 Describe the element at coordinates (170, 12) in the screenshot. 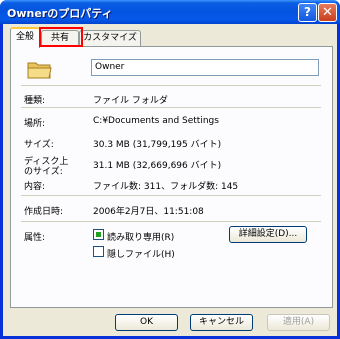

I see `title-bar: Ownerのプロパティ ? ✕` at that location.